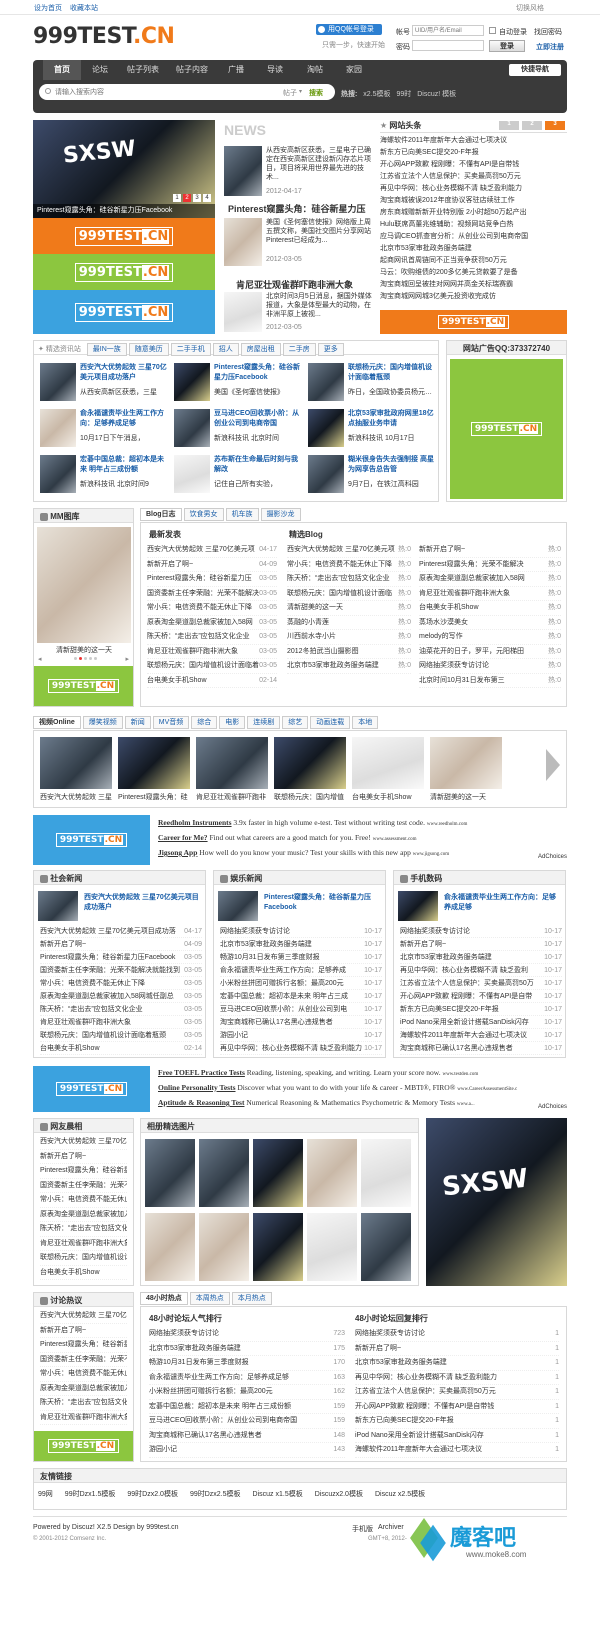  I want to click on hot-search-item: 99时, so click(403, 94).